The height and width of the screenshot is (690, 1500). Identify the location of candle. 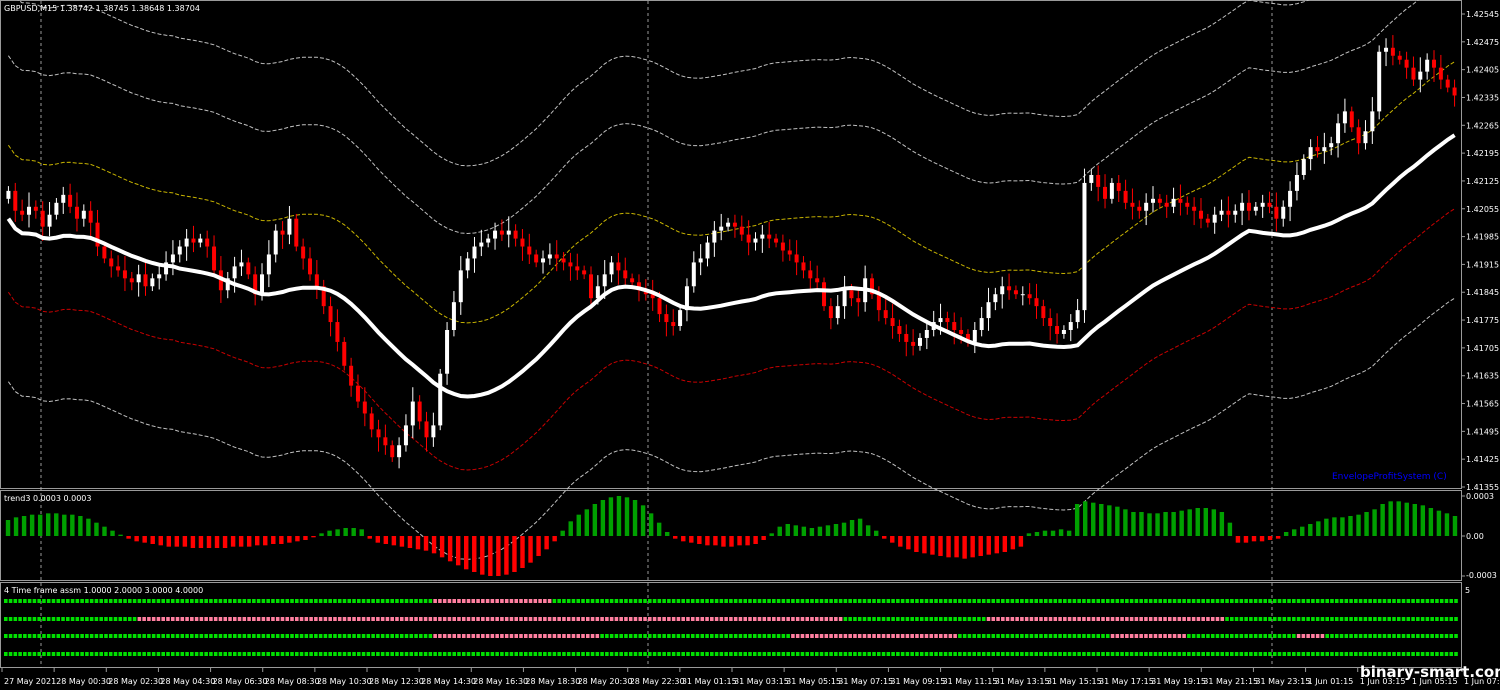
(824, 294).